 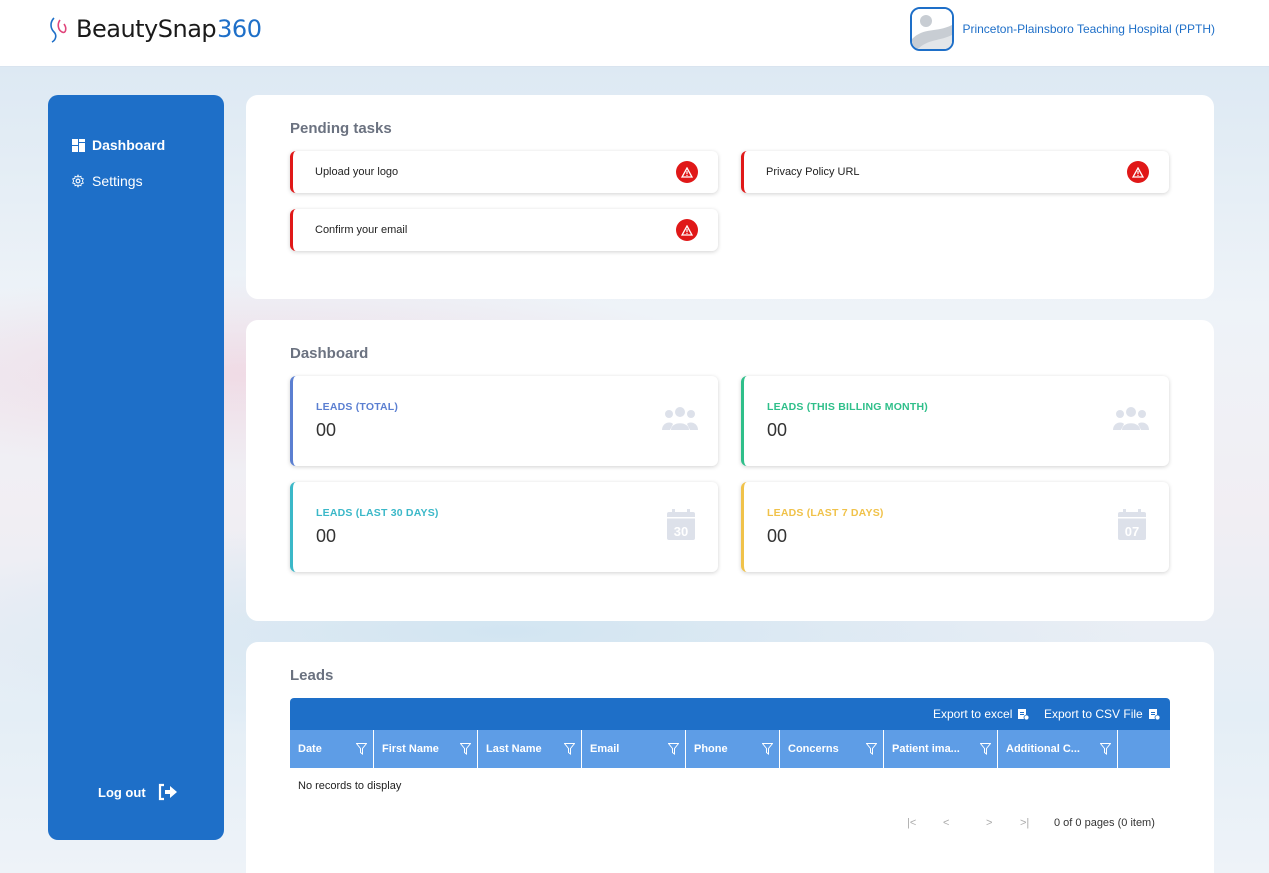 What do you see at coordinates (357, 172) in the screenshot?
I see `task-label: Upload your logo` at bounding box center [357, 172].